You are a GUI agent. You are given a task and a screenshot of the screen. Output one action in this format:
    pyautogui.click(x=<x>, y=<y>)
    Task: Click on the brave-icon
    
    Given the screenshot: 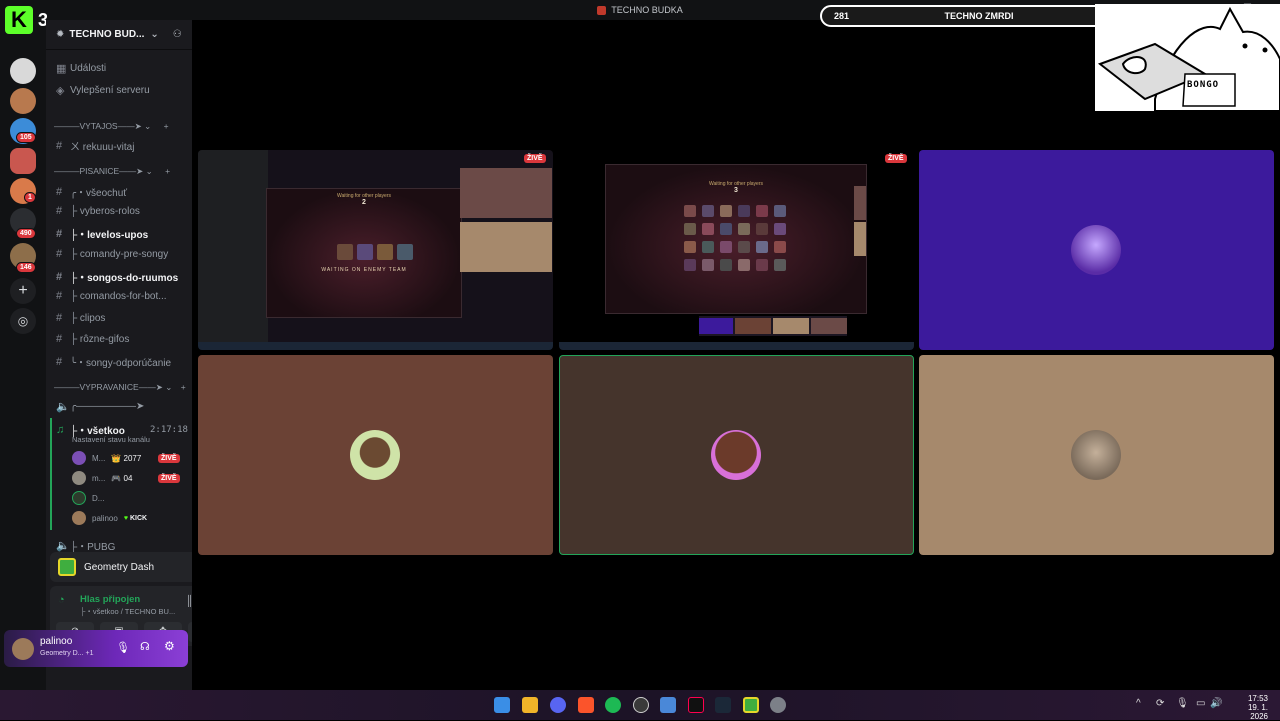 What is the action you would take?
    pyautogui.click(x=586, y=705)
    